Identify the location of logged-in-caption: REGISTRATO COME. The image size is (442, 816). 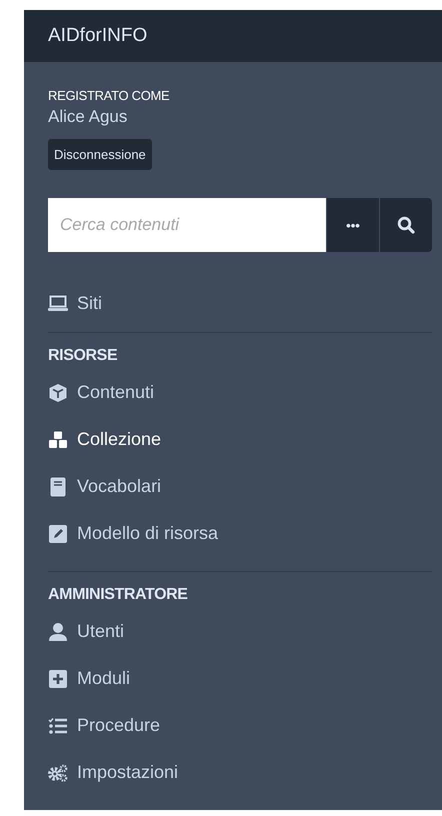
(109, 95).